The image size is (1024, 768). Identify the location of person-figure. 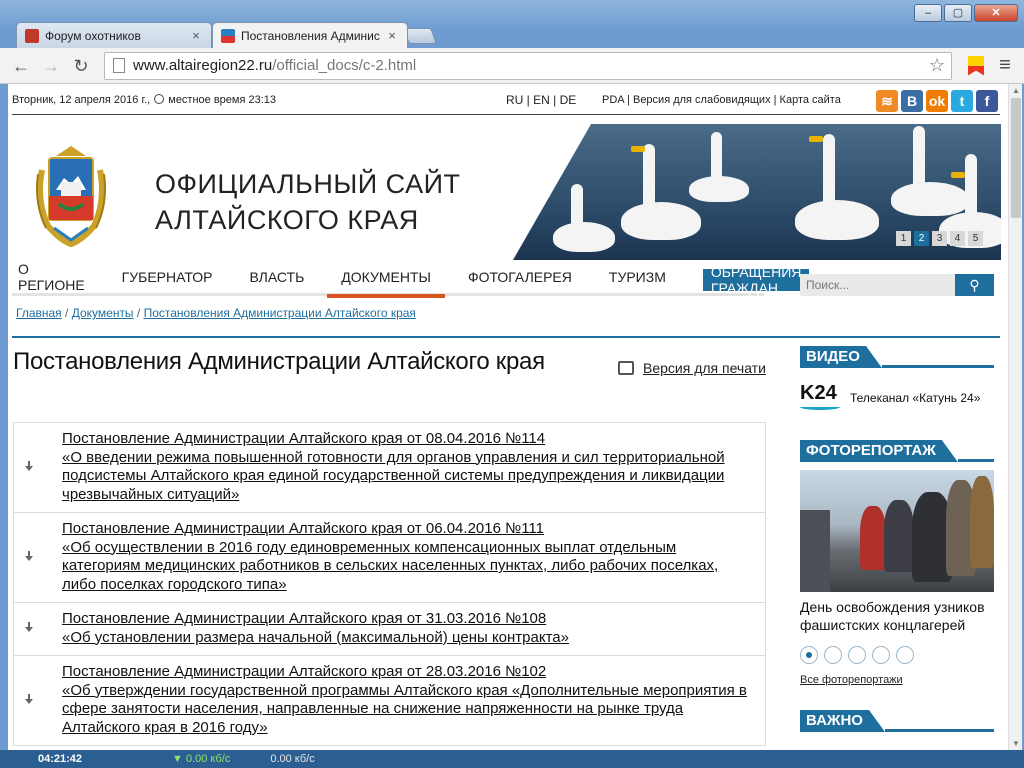
(873, 538).